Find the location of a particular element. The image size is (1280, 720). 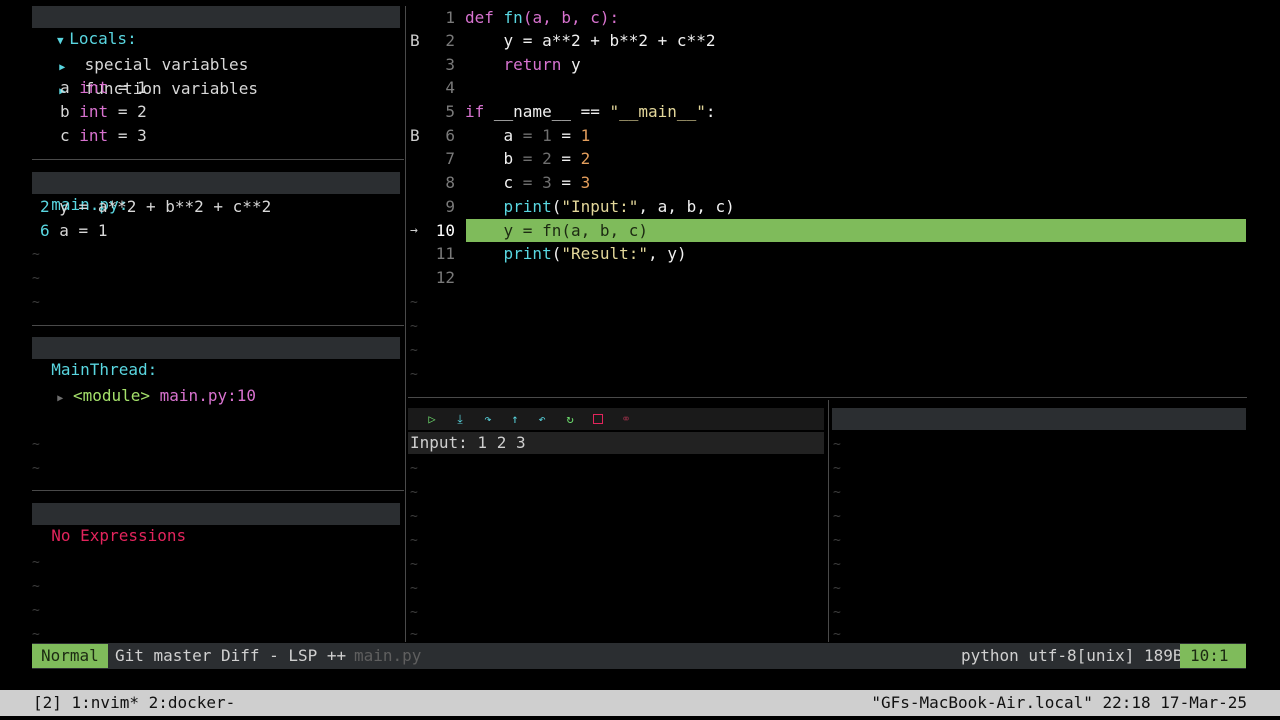

scopes-header: ▼ Locals: is located at coordinates (216, 27).